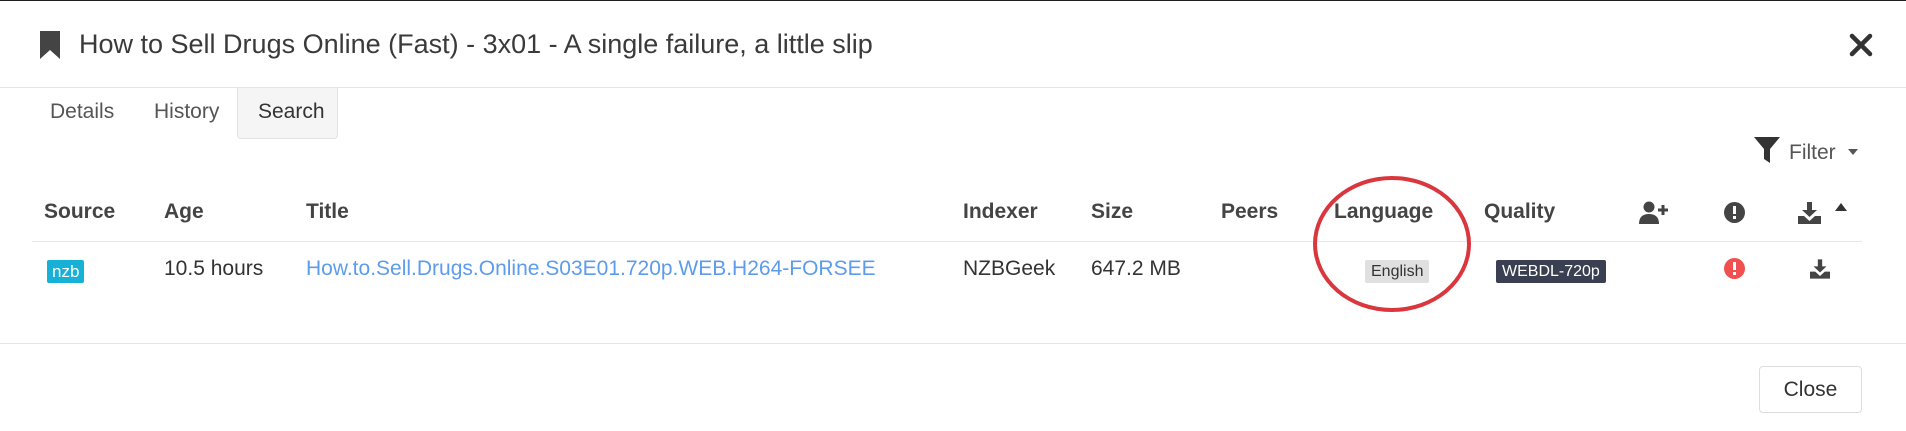 This screenshot has height=431, width=1906. Describe the element at coordinates (287, 113) in the screenshot. I see `tab-search: Search` at that location.